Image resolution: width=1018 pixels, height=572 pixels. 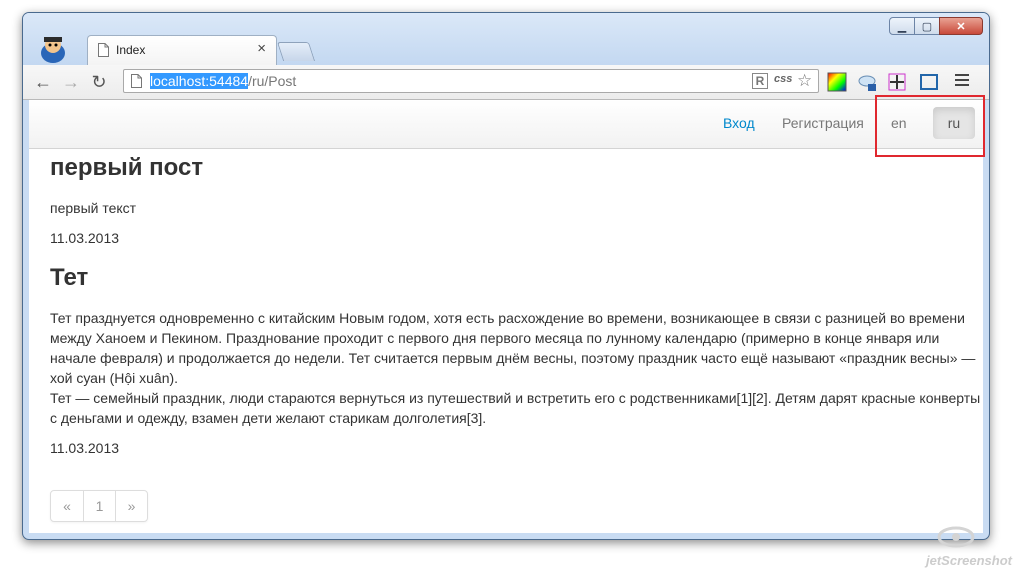 I want to click on reload-button: ↻, so click(x=99, y=82).